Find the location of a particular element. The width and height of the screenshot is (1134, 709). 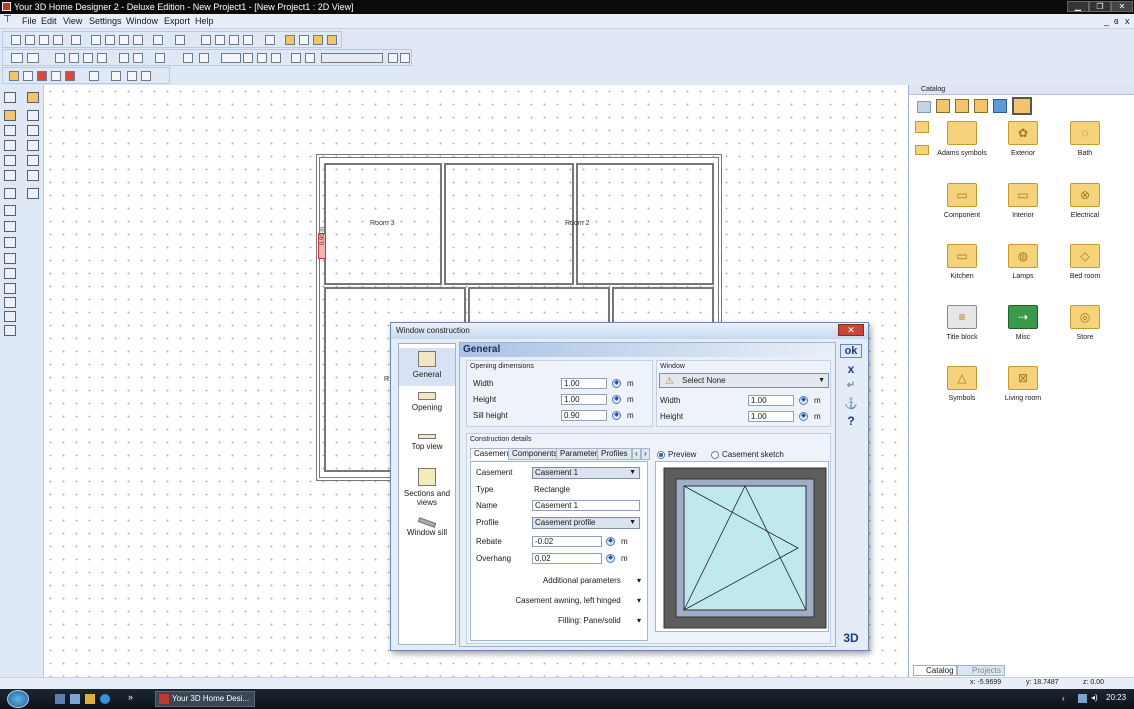

clock: 20:23 is located at coordinates (1116, 697).